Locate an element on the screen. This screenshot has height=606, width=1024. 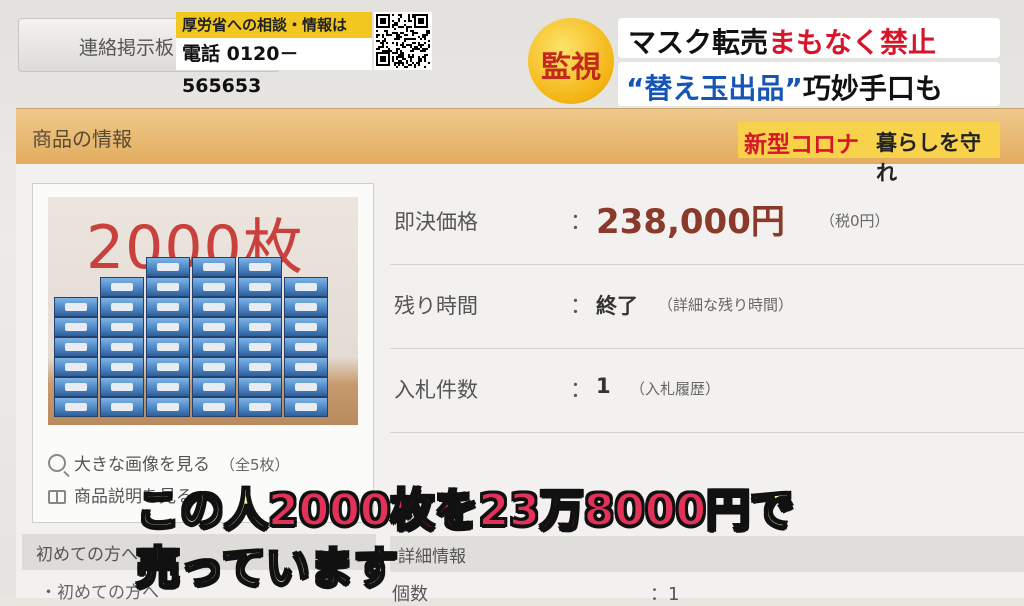
headline-line1-red: まもなく禁止 is located at coordinates (852, 42).